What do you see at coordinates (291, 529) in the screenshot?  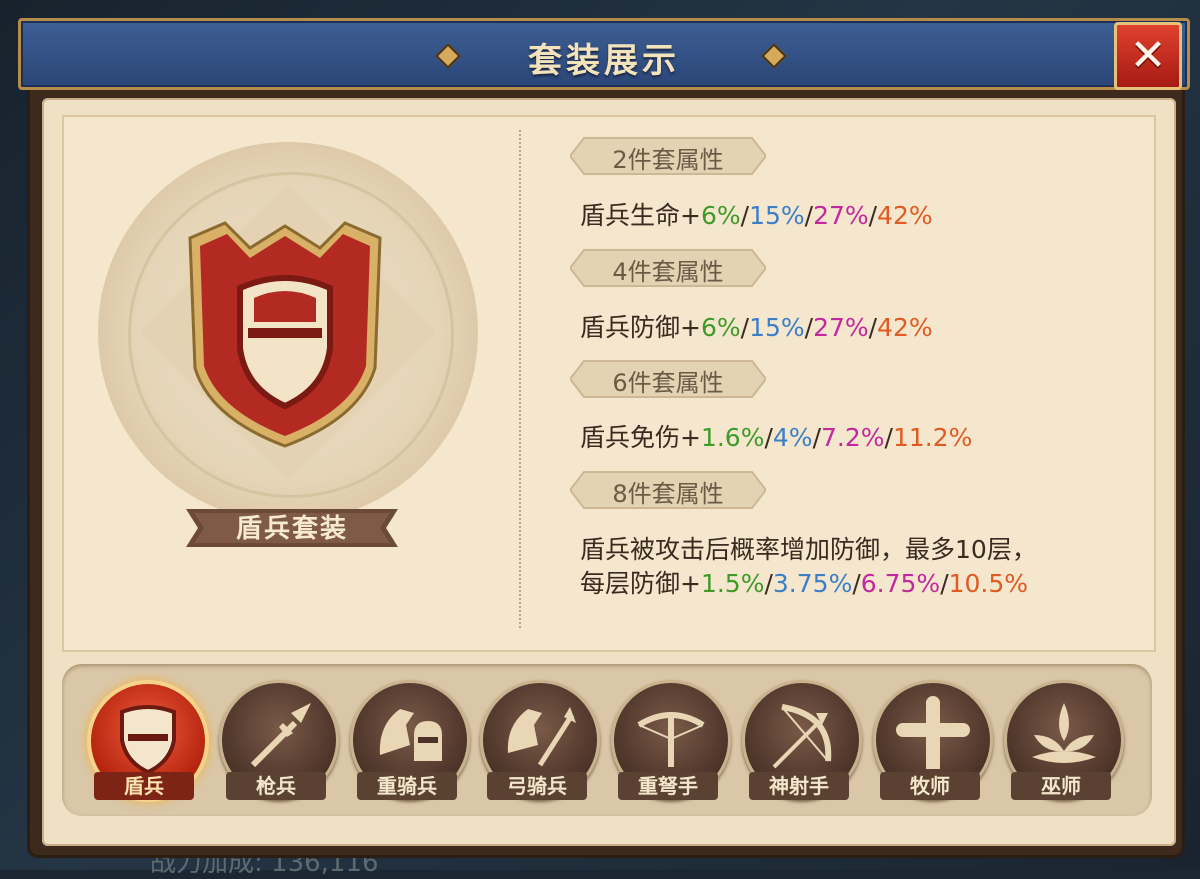 I see `set-name: 盾兵套装` at bounding box center [291, 529].